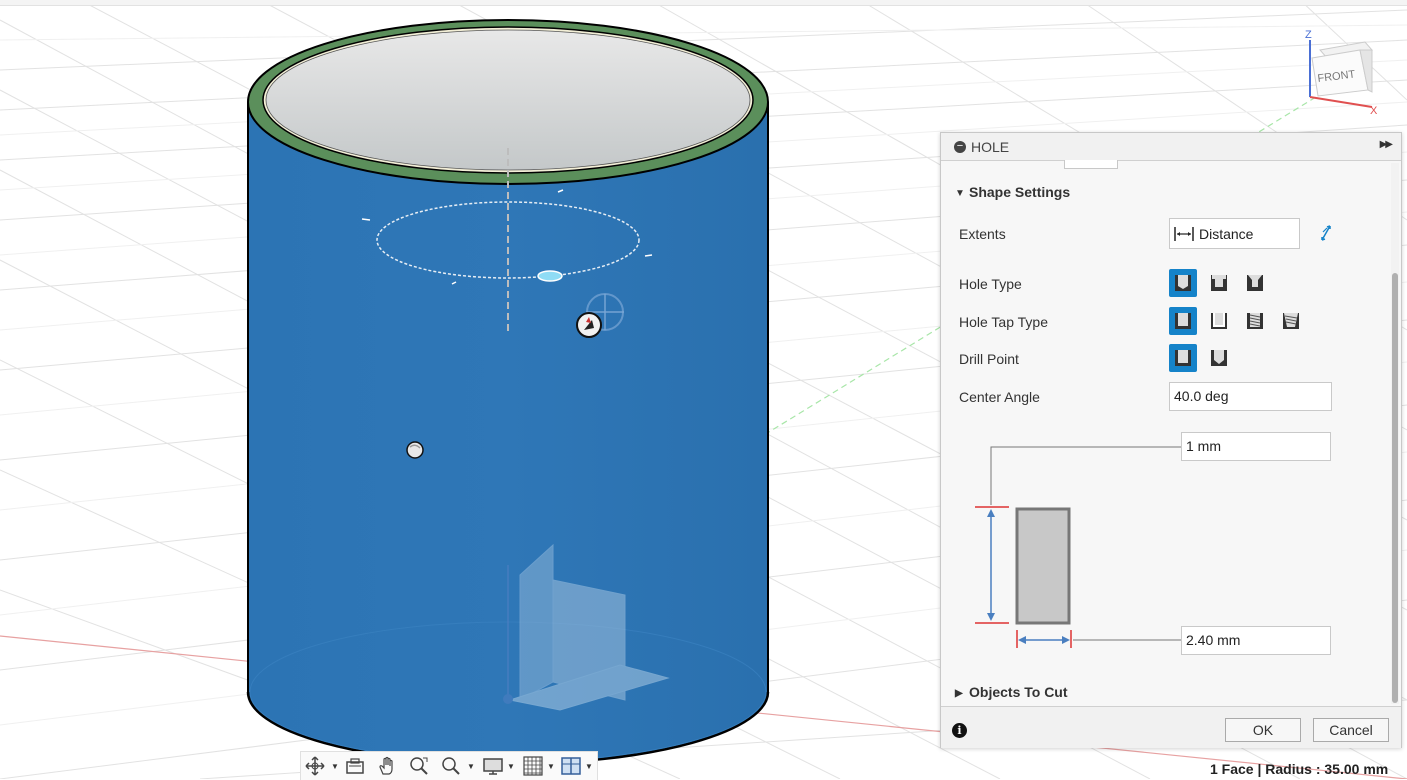 This screenshot has width=1407, height=780. Describe the element at coordinates (1395, 488) in the screenshot. I see `dialog-scrollbar-thumb` at that location.